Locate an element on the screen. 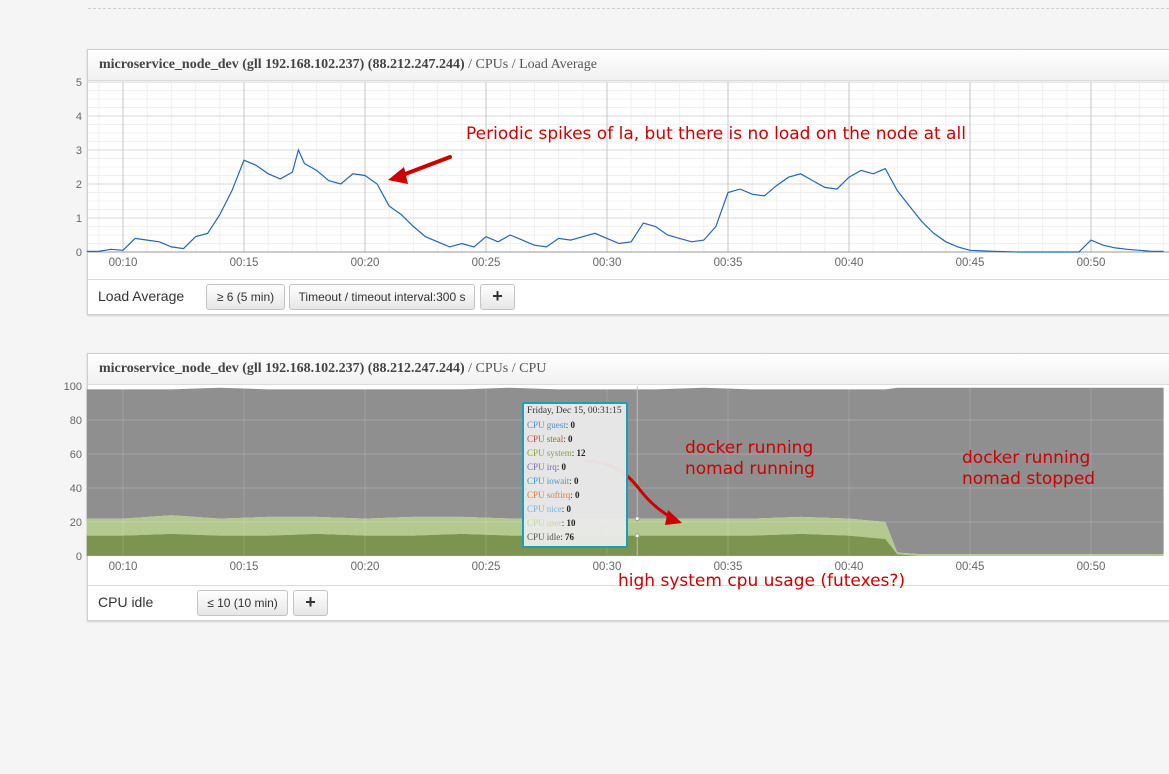 The height and width of the screenshot is (774, 1169). tooltip-row: CPU iowait: 0 is located at coordinates (553, 481).